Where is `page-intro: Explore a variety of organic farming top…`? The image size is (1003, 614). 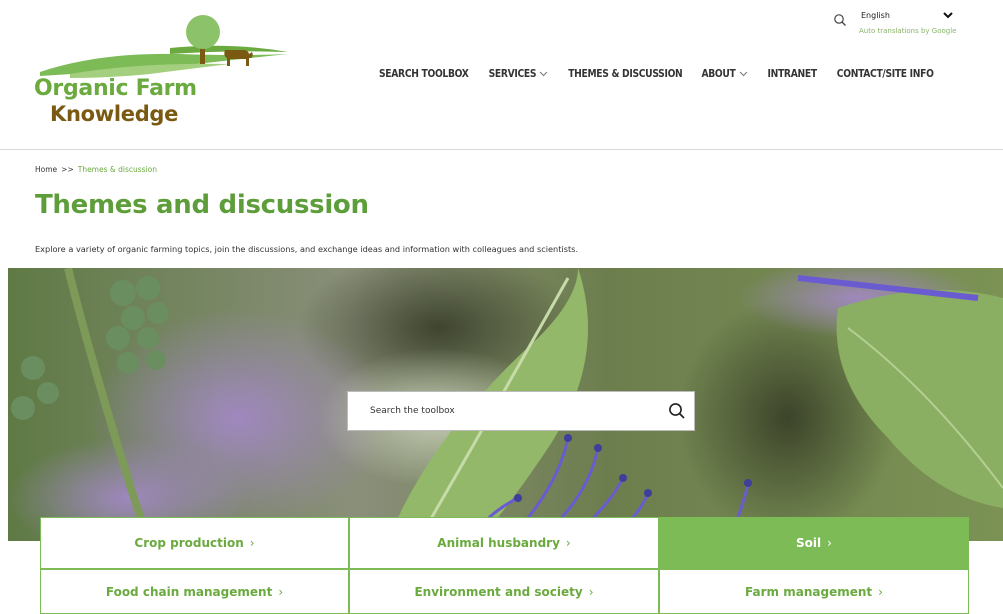 page-intro: Explore a variety of organic farming top… is located at coordinates (307, 249).